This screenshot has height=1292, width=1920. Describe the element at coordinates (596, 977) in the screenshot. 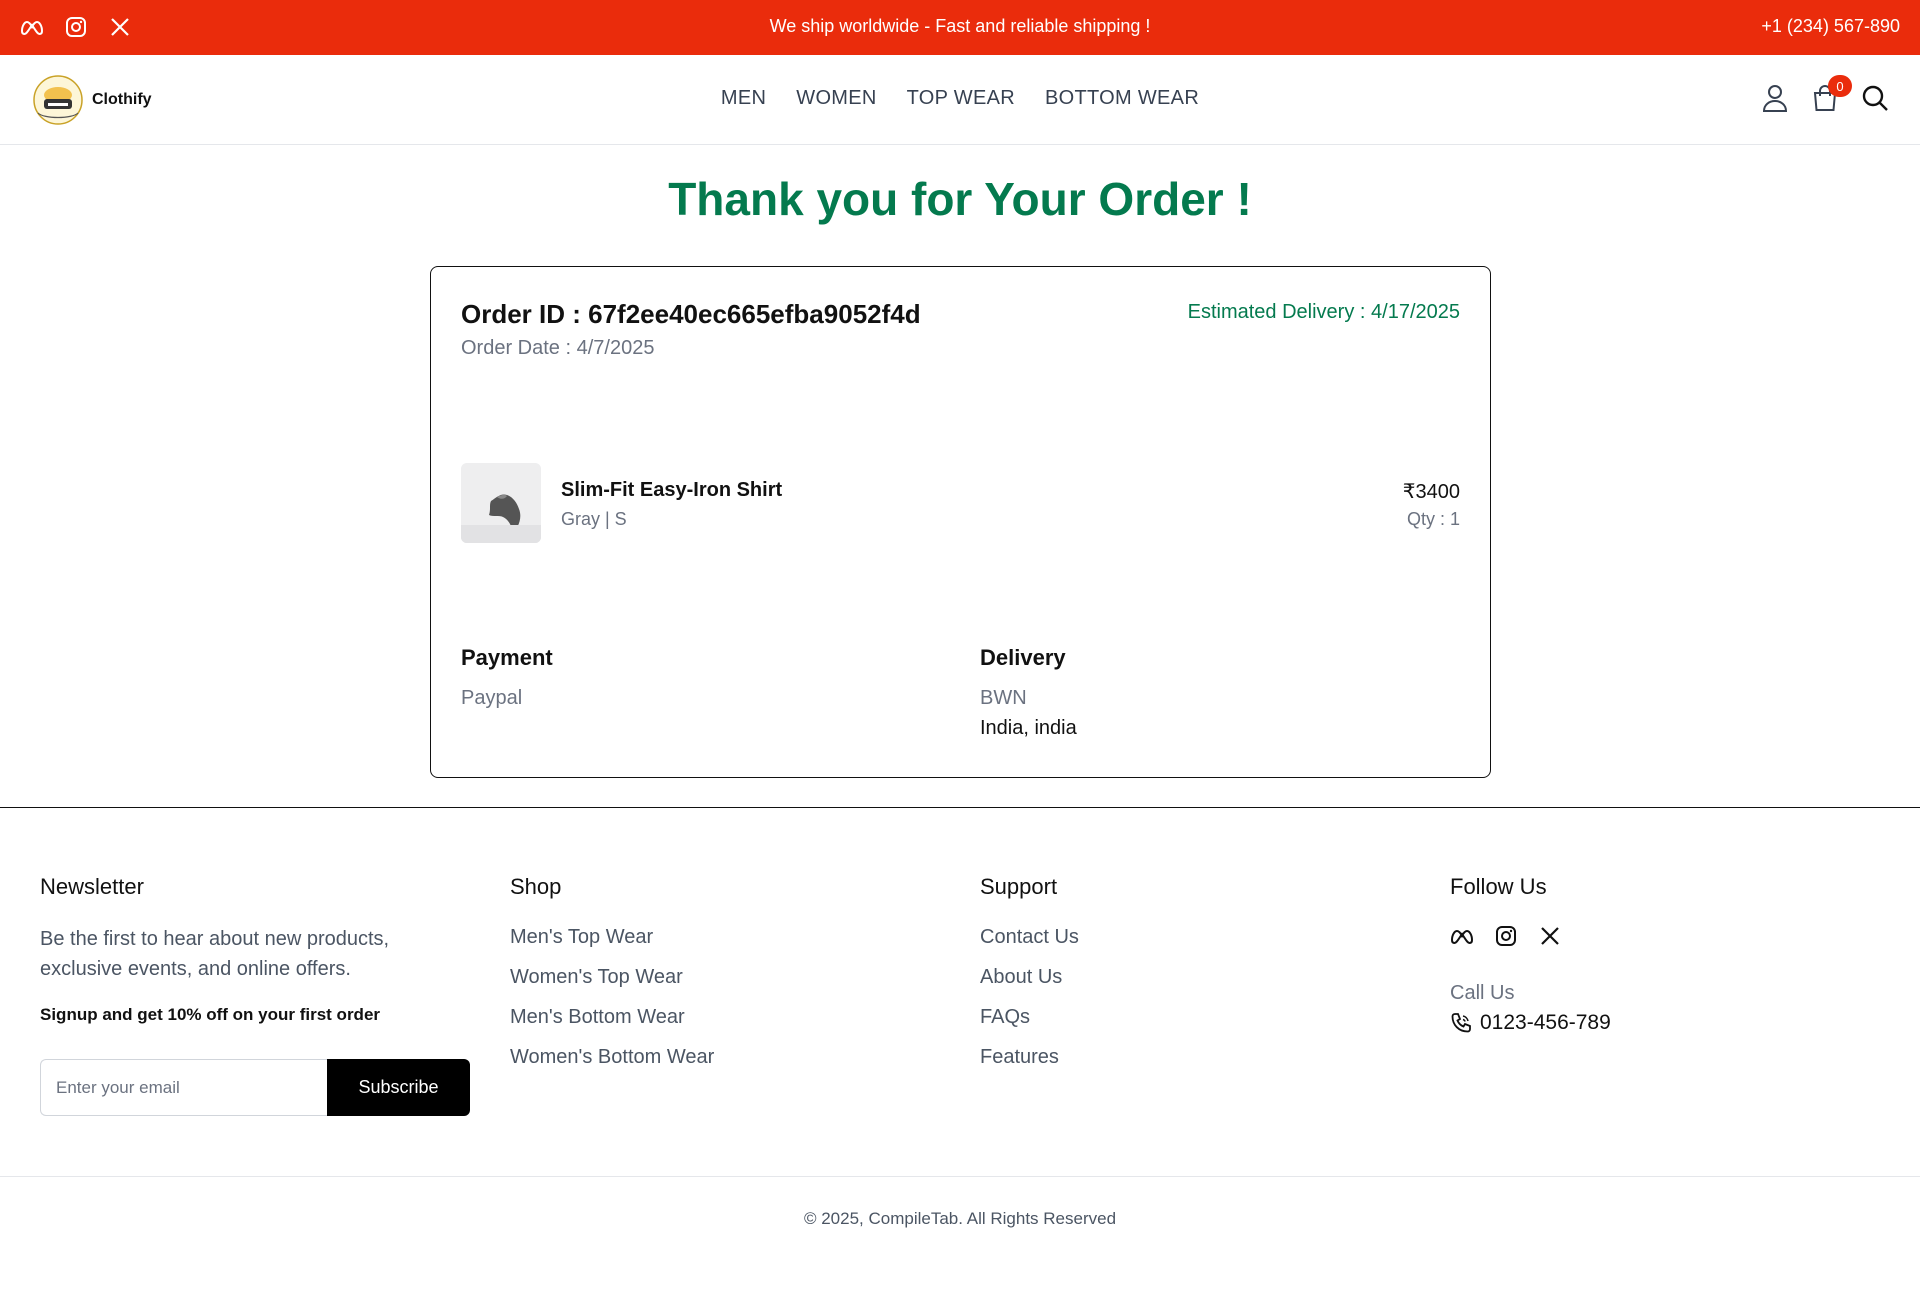

I see `footer-link-womens-top-wear: Women's Top Wear` at that location.